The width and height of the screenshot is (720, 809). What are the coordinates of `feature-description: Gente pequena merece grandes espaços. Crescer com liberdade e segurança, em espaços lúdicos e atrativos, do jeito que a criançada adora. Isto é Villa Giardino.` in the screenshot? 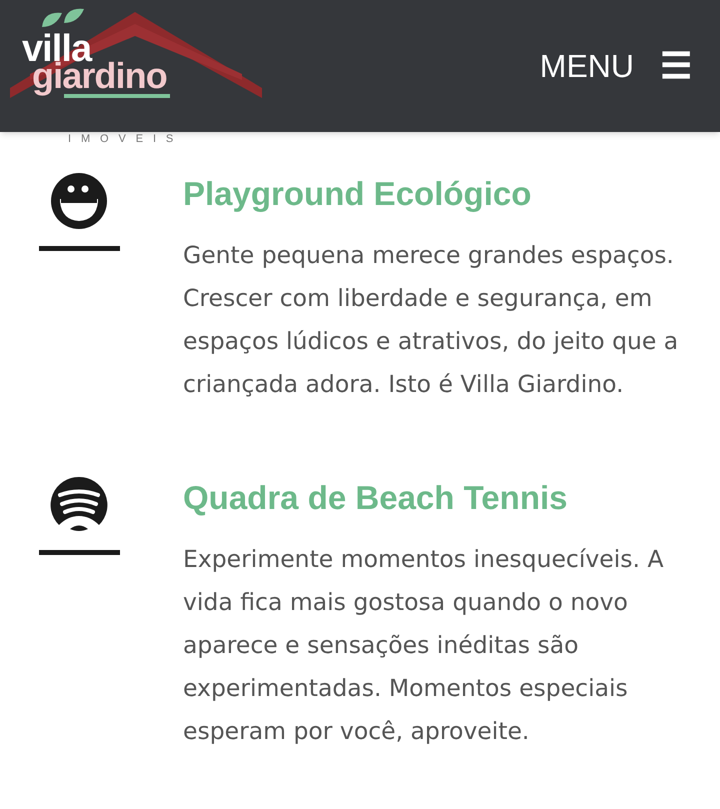 It's located at (431, 320).